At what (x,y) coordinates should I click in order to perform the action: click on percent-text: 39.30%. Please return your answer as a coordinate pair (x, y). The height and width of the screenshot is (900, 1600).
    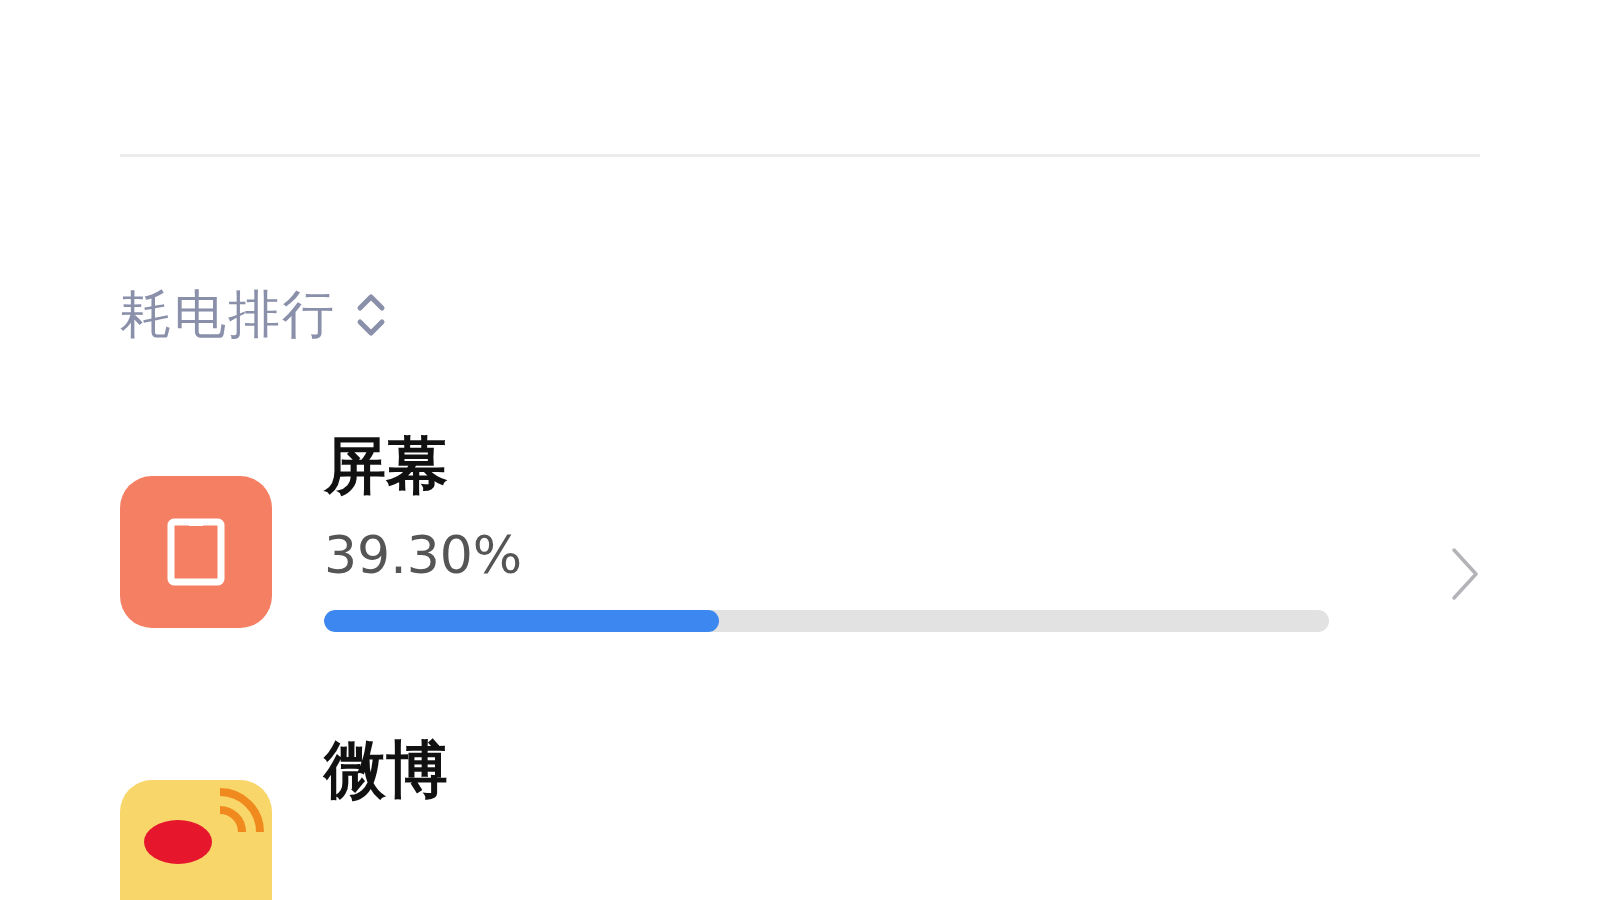
    Looking at the image, I should click on (424, 555).